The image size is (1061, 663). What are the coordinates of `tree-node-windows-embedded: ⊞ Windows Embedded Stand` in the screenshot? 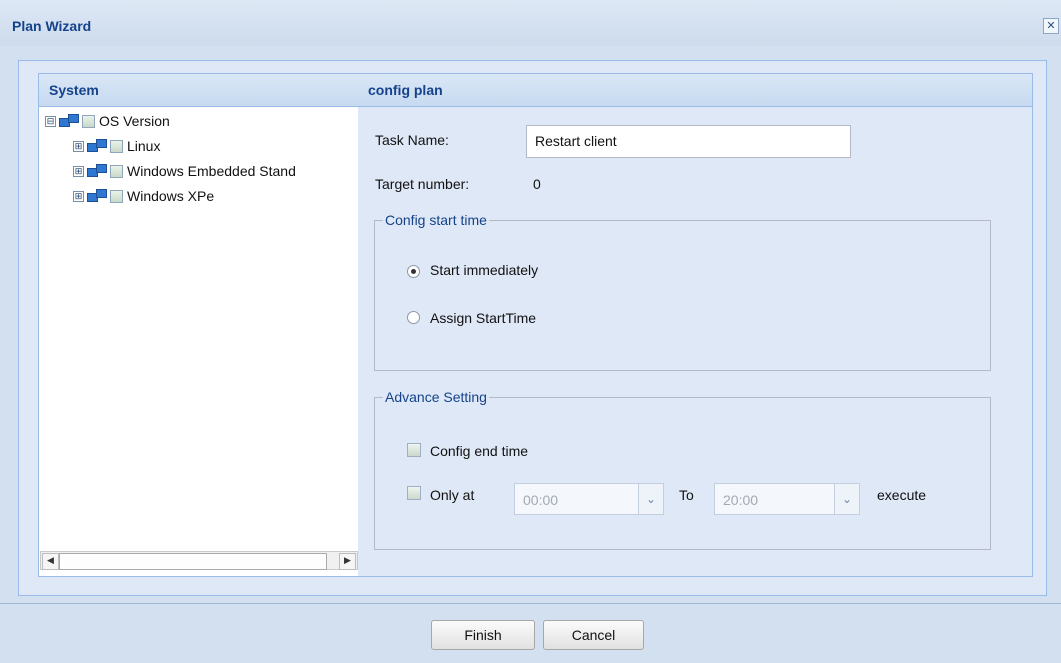 It's located at (184, 171).